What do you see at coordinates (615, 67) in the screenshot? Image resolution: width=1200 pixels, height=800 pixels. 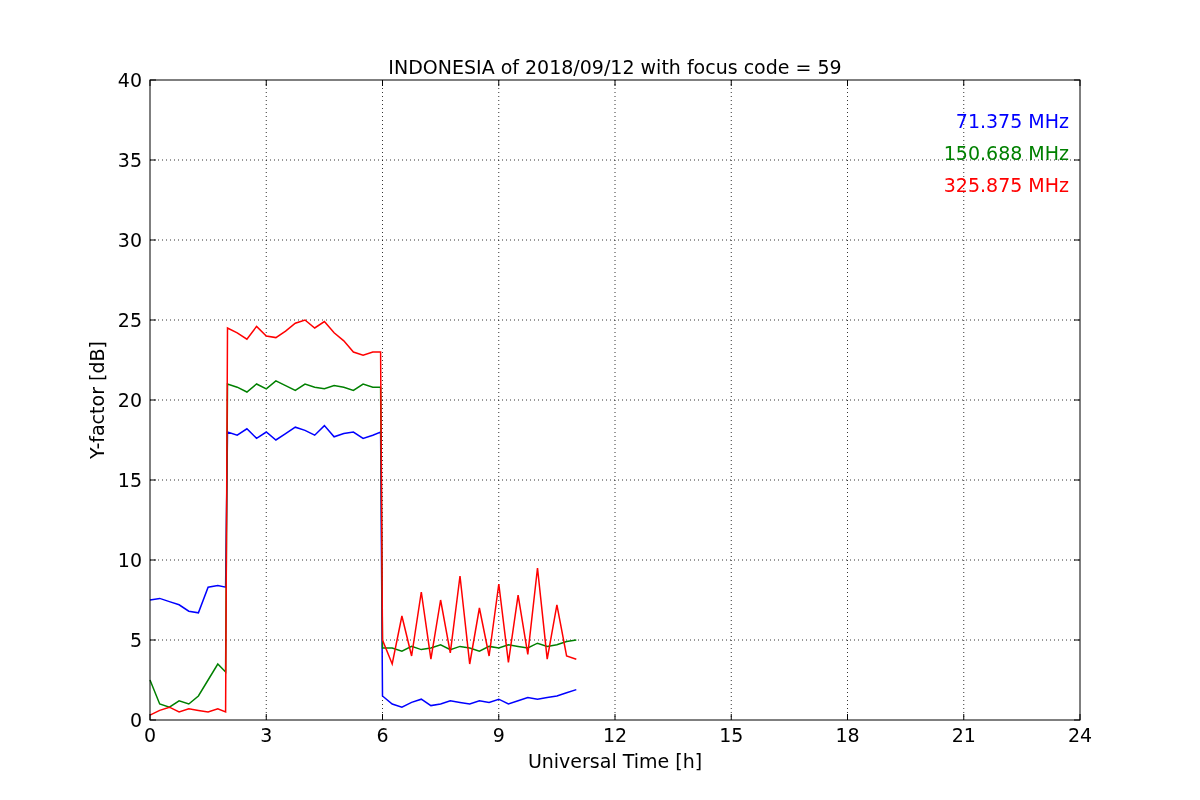 I see `chart-title: INDONESIA of 2018/09/12 with focus code = 59` at bounding box center [615, 67].